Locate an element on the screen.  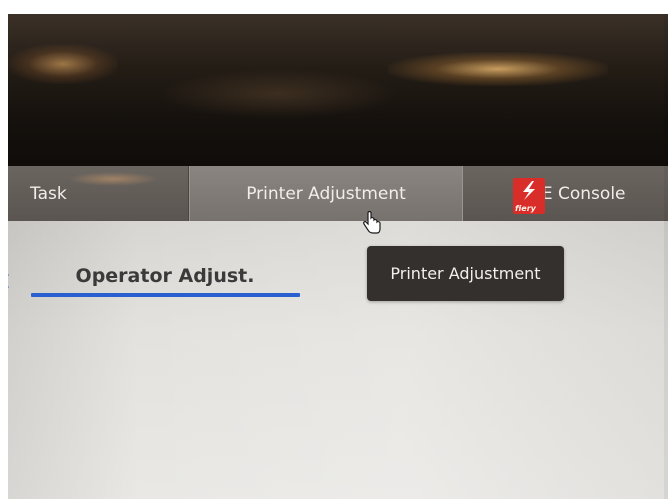
tab-printer-adjustment-label: Printer Adjustment is located at coordinates (326, 193).